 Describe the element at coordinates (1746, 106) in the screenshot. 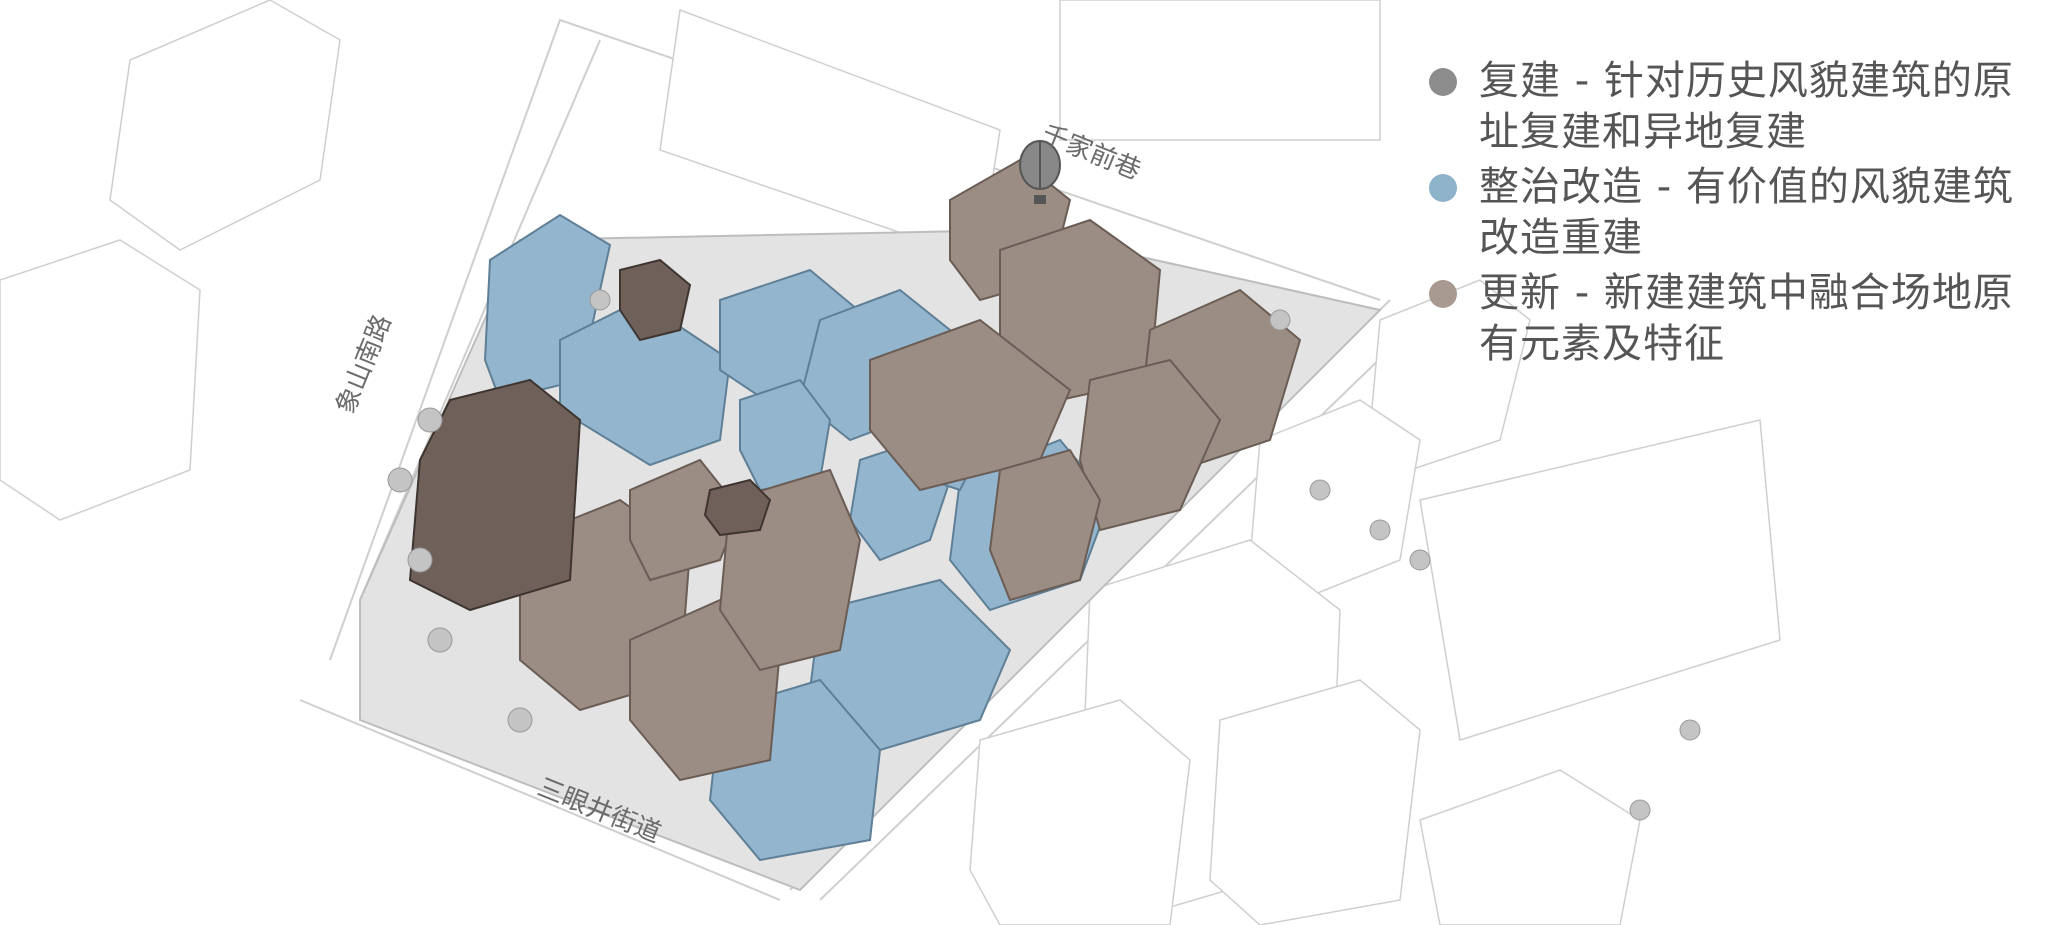

I see `legend-text: 复建 - 针对历史风貌建筑的原址复建和异地复建` at that location.